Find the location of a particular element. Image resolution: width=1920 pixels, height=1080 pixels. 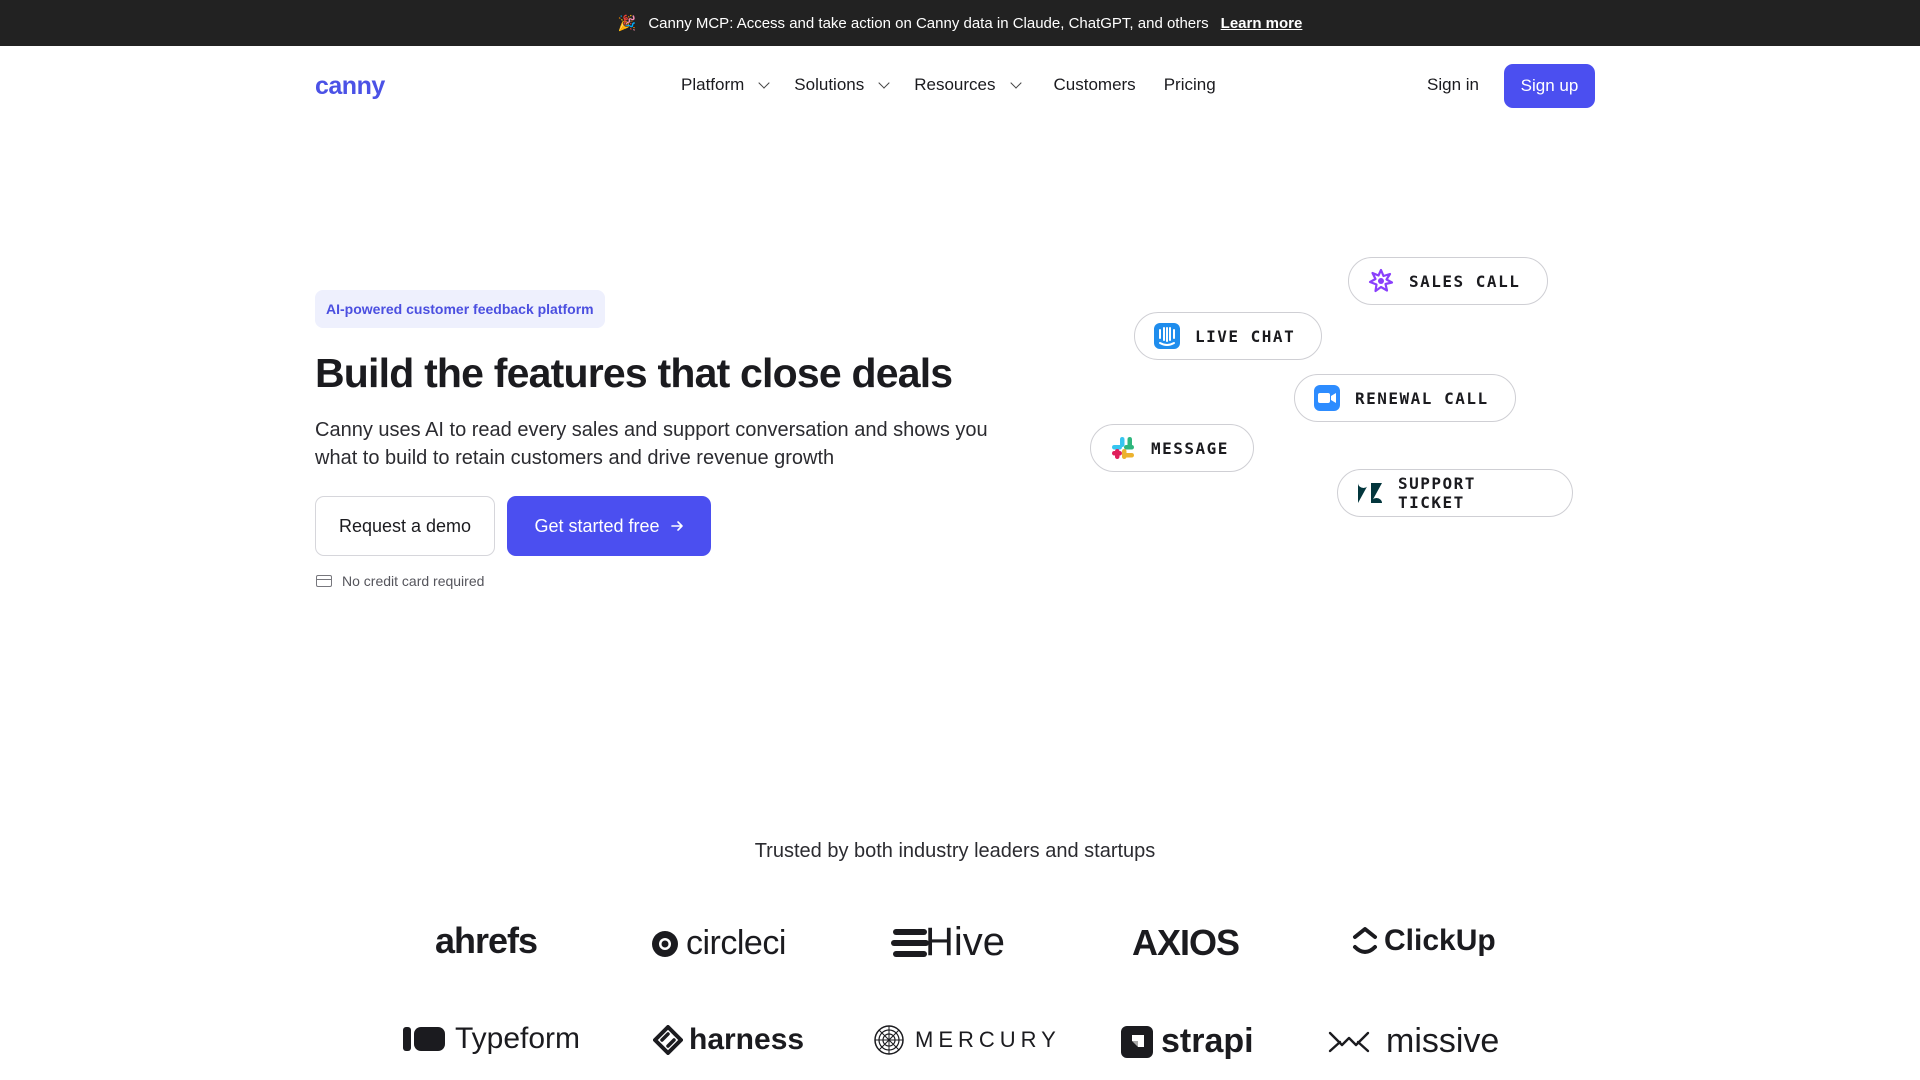

party-icon: 🎉 is located at coordinates (627, 23).